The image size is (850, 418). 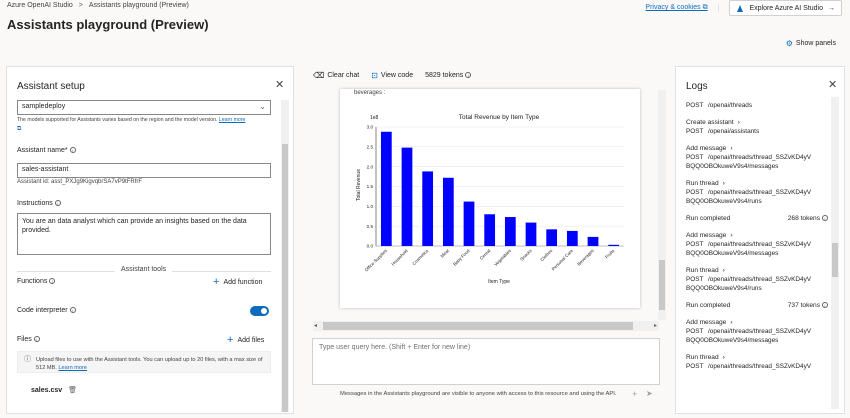 What do you see at coordinates (634, 394) in the screenshot?
I see `add-icon: +` at bounding box center [634, 394].